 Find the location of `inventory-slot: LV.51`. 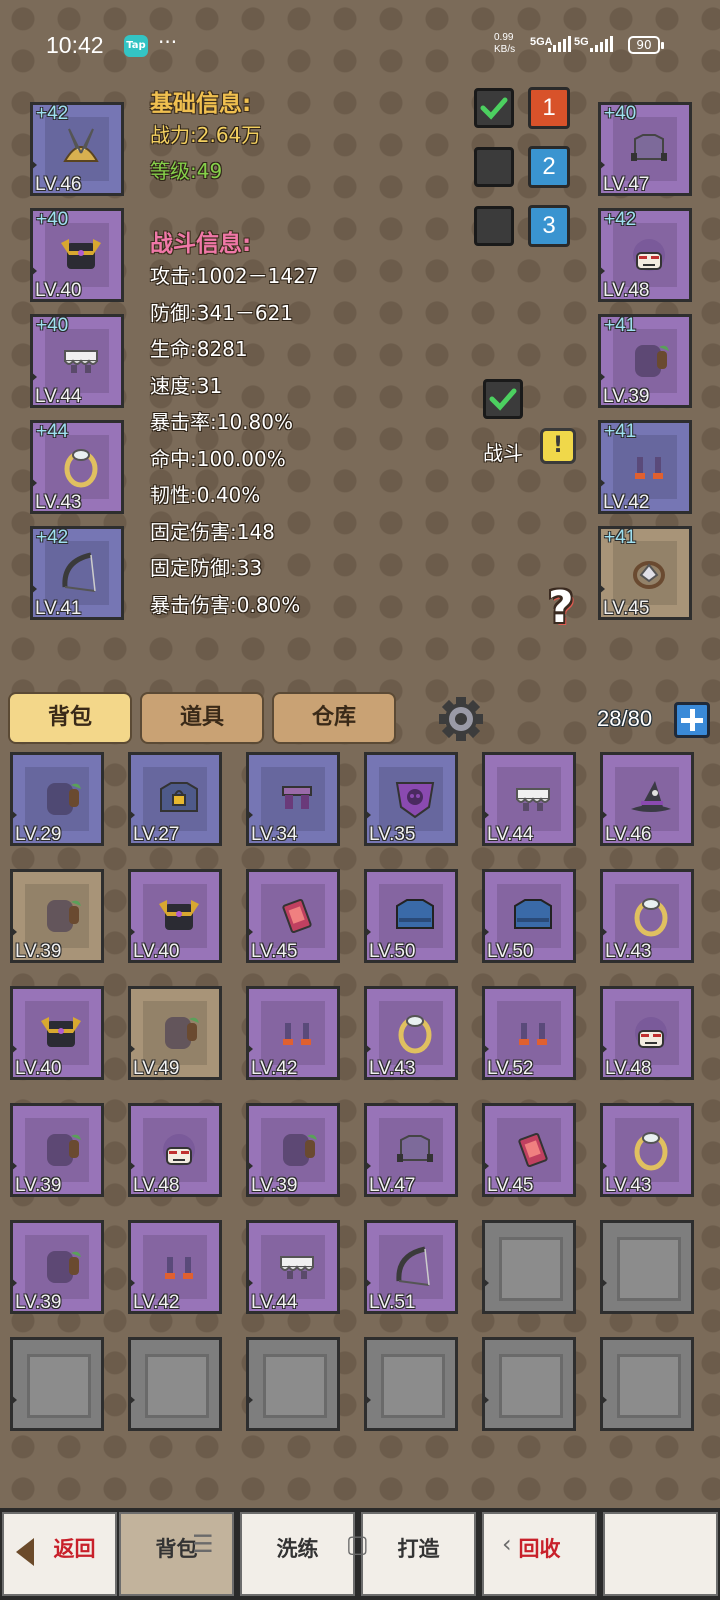

inventory-slot: LV.51 is located at coordinates (411, 1267).